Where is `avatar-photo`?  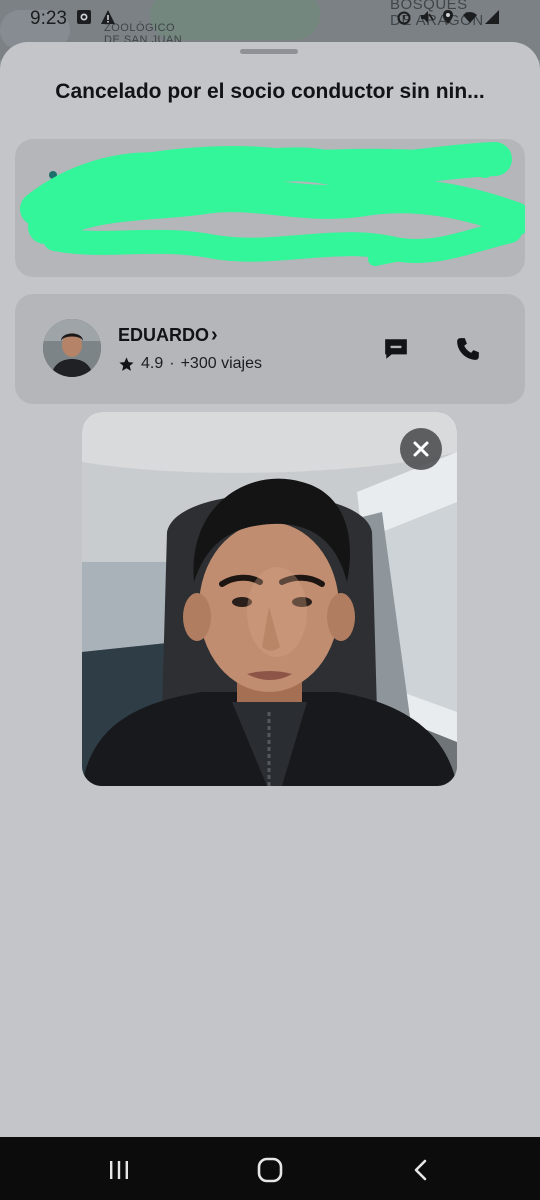 avatar-photo is located at coordinates (72, 348).